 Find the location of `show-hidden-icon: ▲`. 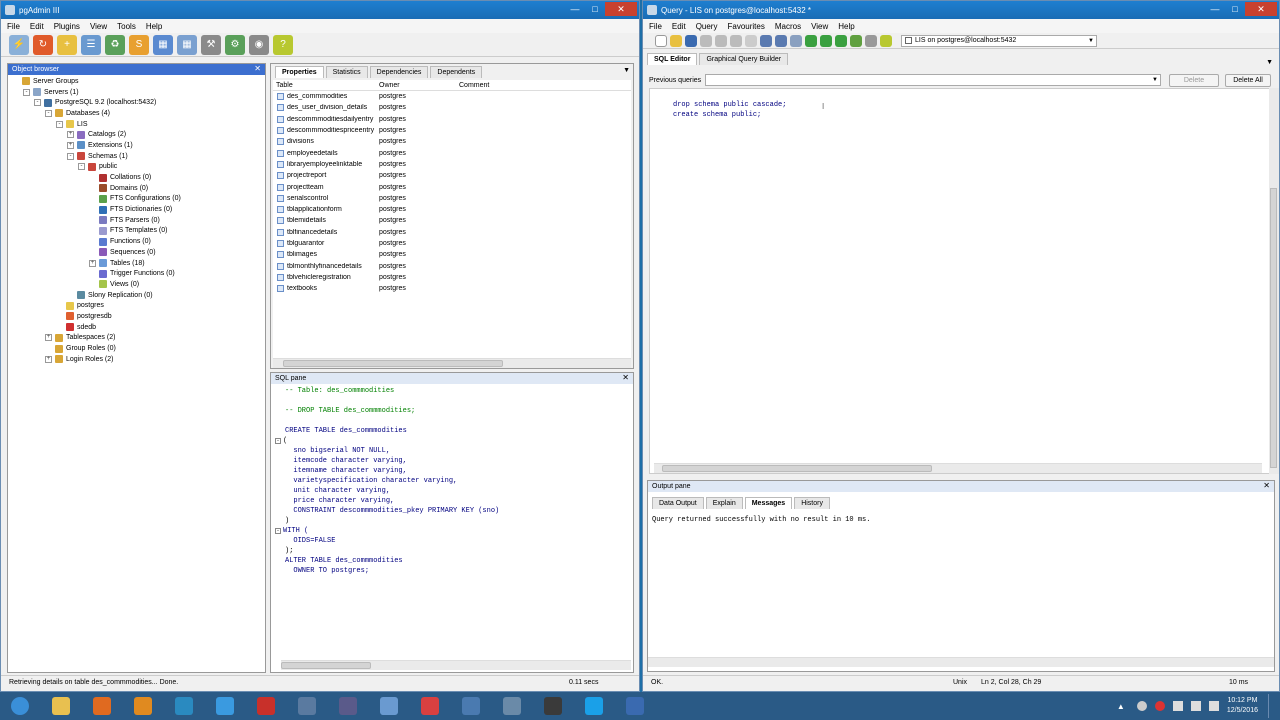

show-hidden-icon: ▲ is located at coordinates (1121, 706).